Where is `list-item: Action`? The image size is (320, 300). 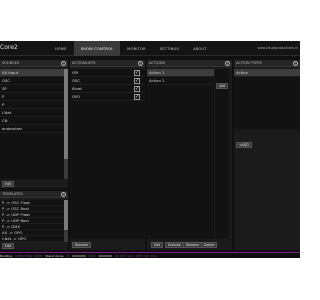 list-item: Action is located at coordinates (267, 73).